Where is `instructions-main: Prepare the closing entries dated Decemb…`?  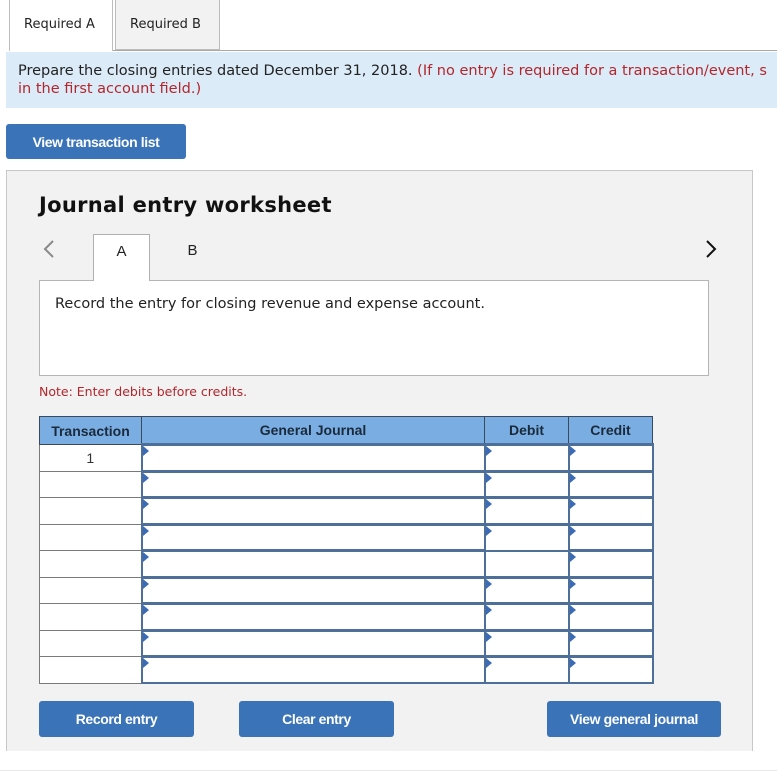
instructions-main: Prepare the closing entries dated Decemb… is located at coordinates (215, 71).